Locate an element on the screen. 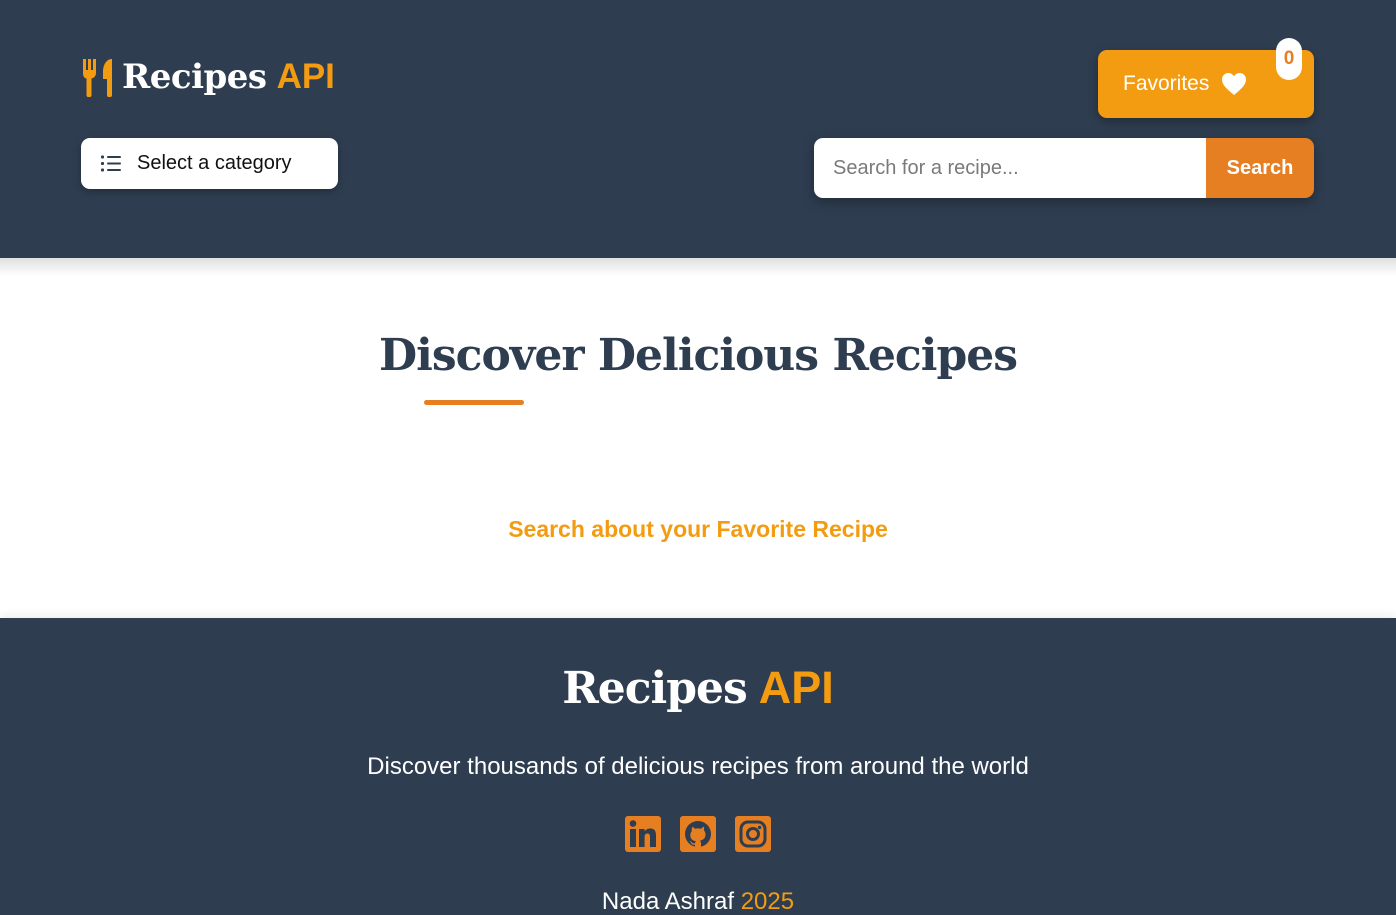 This screenshot has width=1396, height=915. search-hint: Search about your Favorite Recipe is located at coordinates (698, 529).